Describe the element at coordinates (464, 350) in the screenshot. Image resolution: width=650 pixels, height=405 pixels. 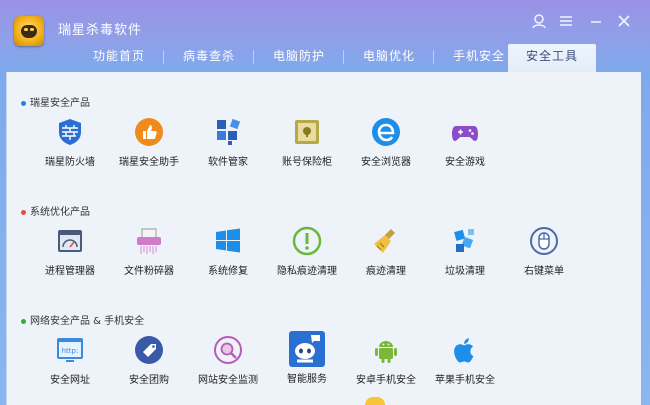
I see `apple-icon` at that location.